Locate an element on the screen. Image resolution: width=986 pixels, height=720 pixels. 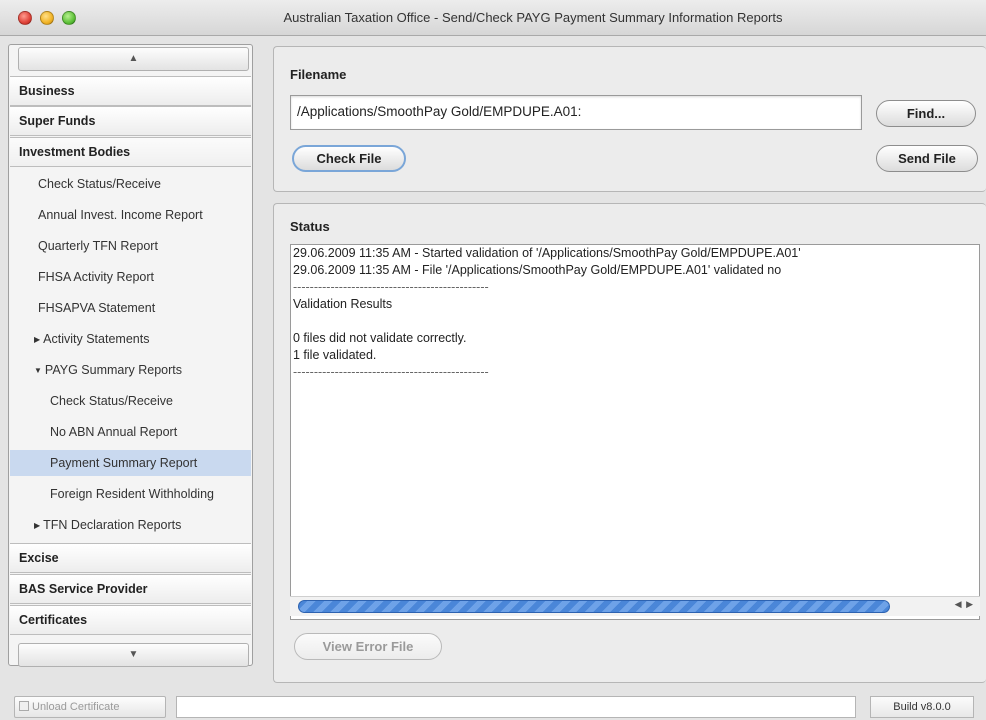
sidebar-section-certificates: Certificates is located at coordinates (130, 620).